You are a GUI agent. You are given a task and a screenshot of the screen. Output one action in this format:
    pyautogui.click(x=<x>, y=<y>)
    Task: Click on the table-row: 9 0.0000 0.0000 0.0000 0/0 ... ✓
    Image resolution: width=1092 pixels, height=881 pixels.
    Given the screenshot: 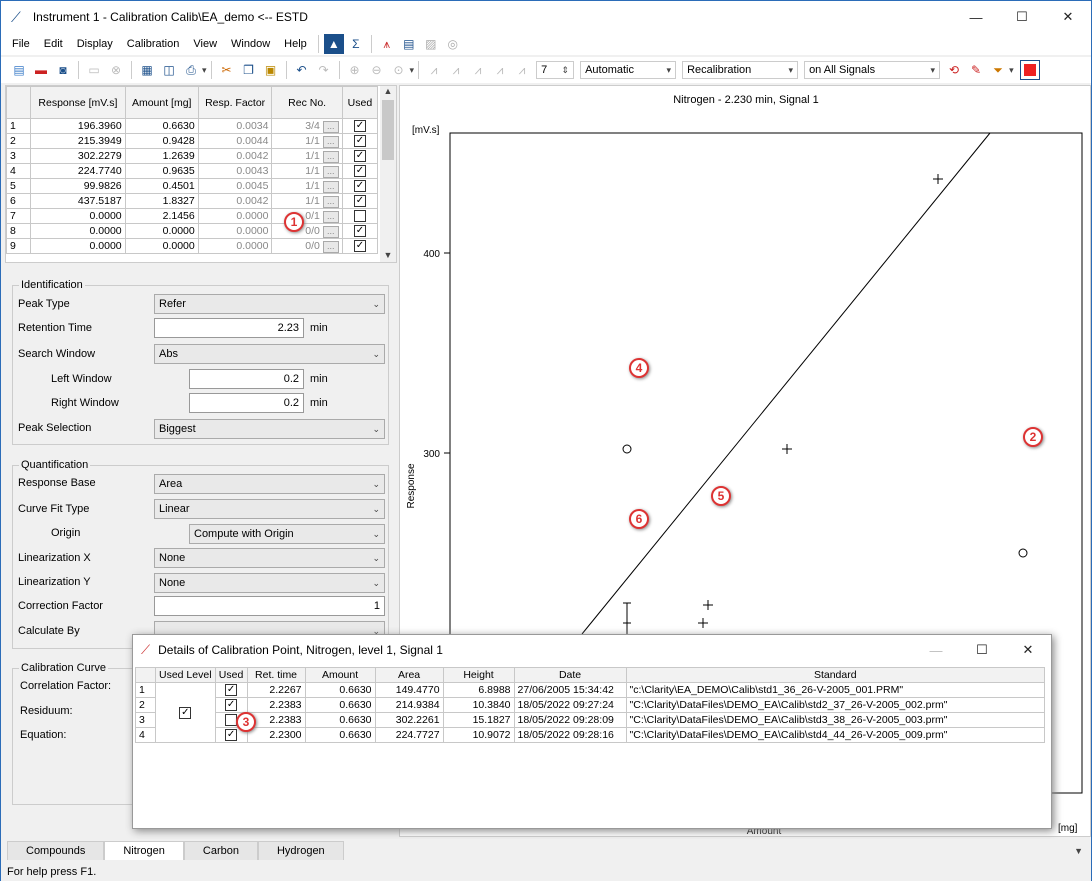 What is the action you would take?
    pyautogui.click(x=192, y=246)
    